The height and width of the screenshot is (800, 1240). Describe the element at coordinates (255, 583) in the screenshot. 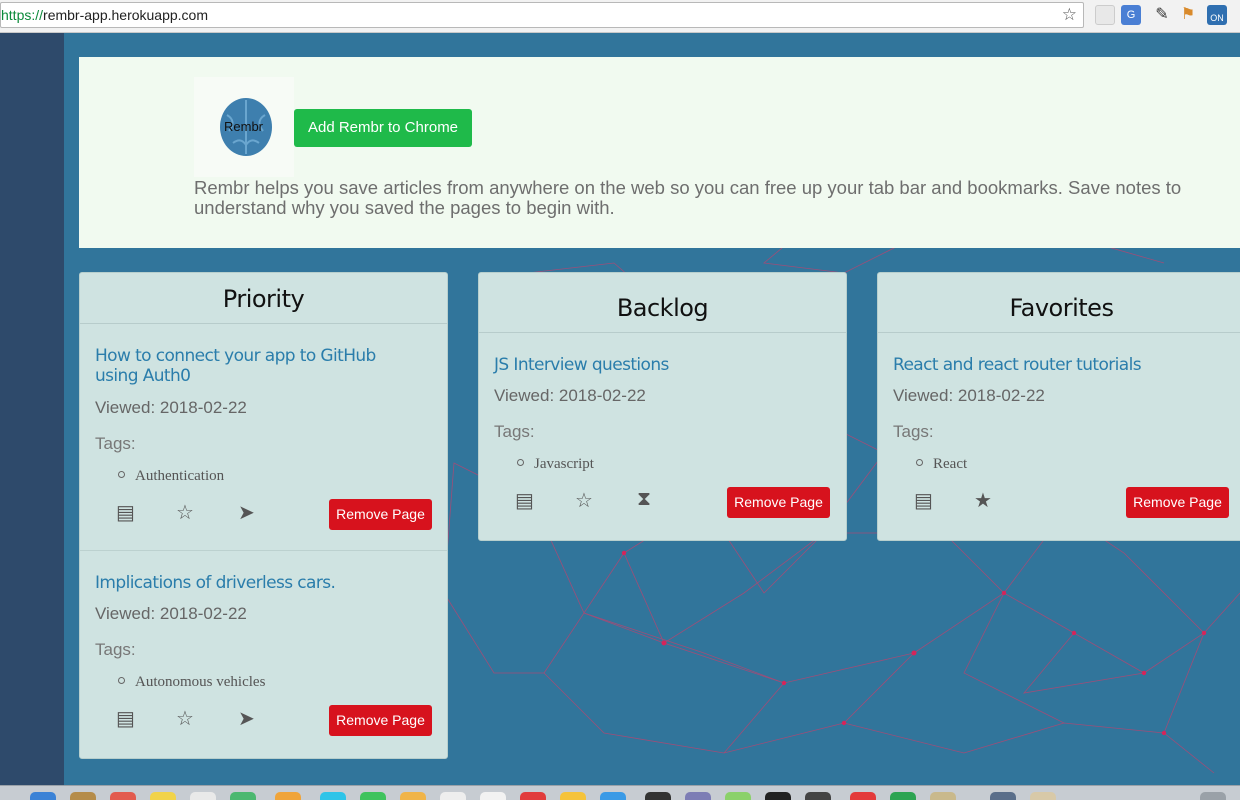

I see `page-title-link: Implications of driverless cars.` at that location.